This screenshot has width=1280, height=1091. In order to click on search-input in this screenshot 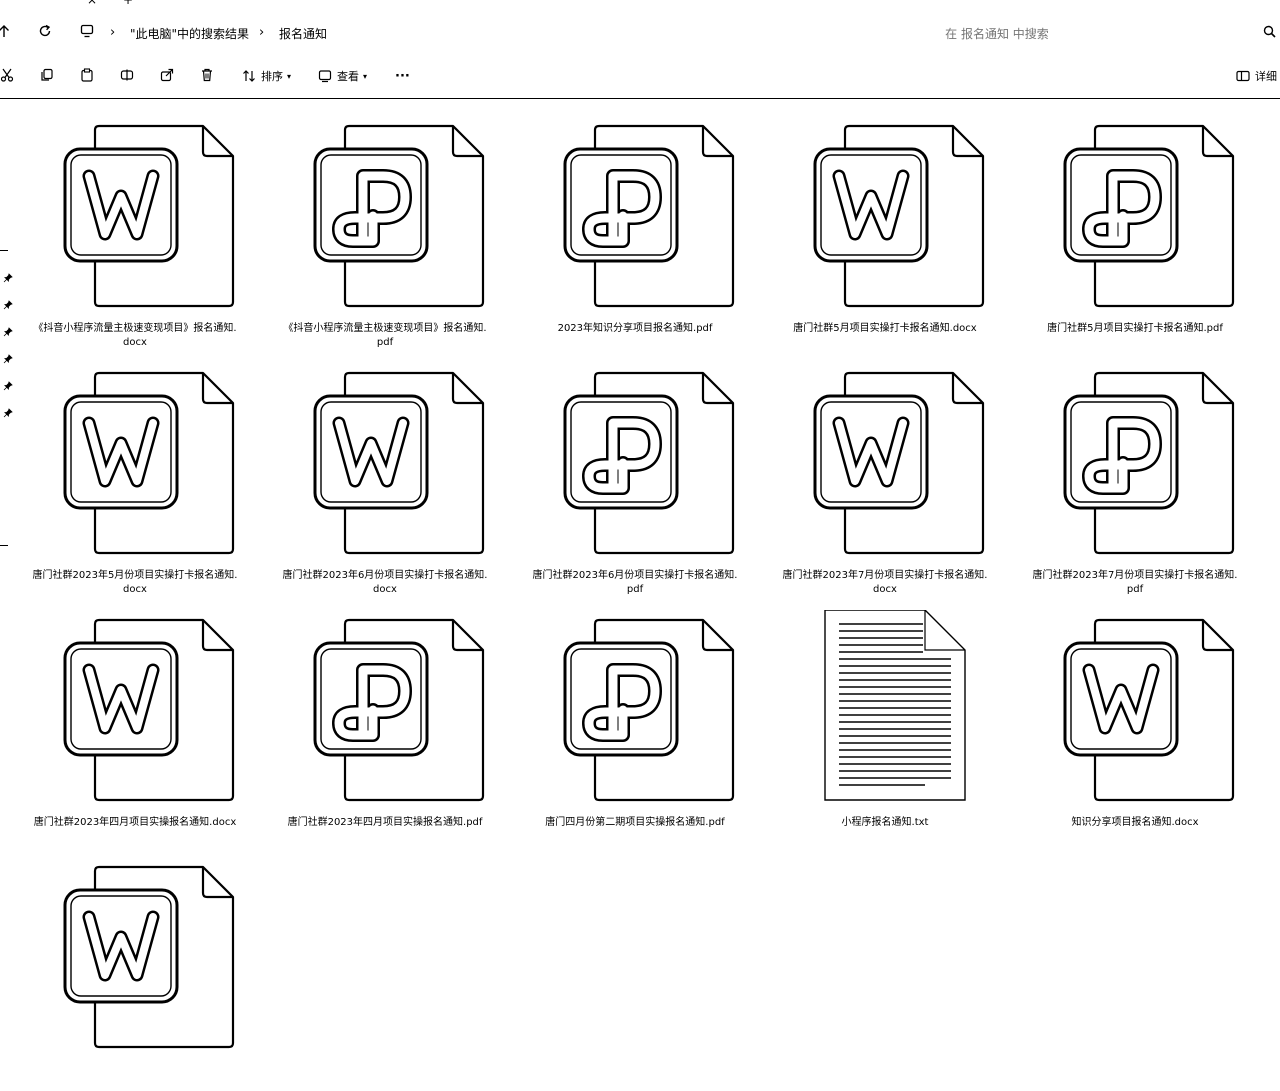, I will do `click(997, 34)`.